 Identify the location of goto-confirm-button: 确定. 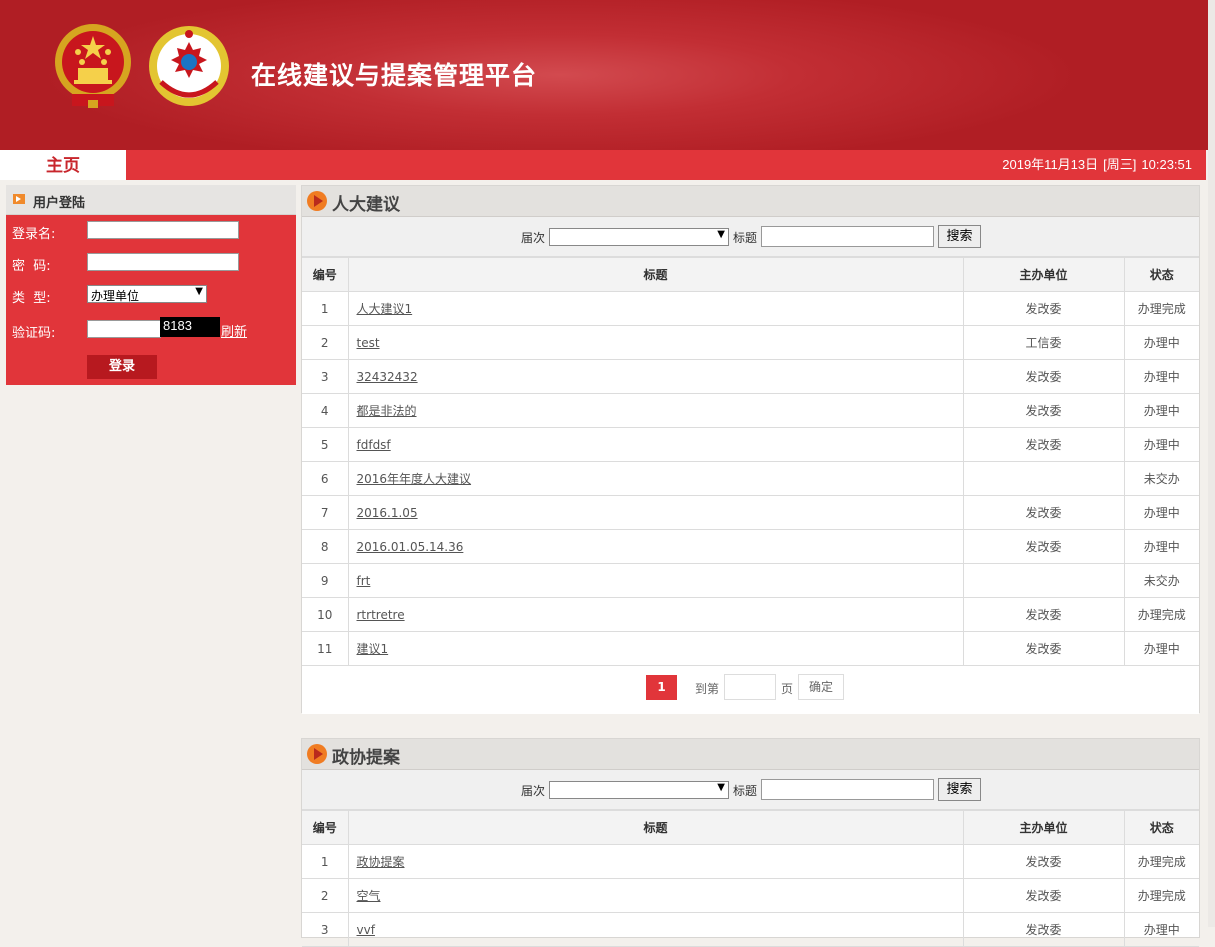
(821, 687).